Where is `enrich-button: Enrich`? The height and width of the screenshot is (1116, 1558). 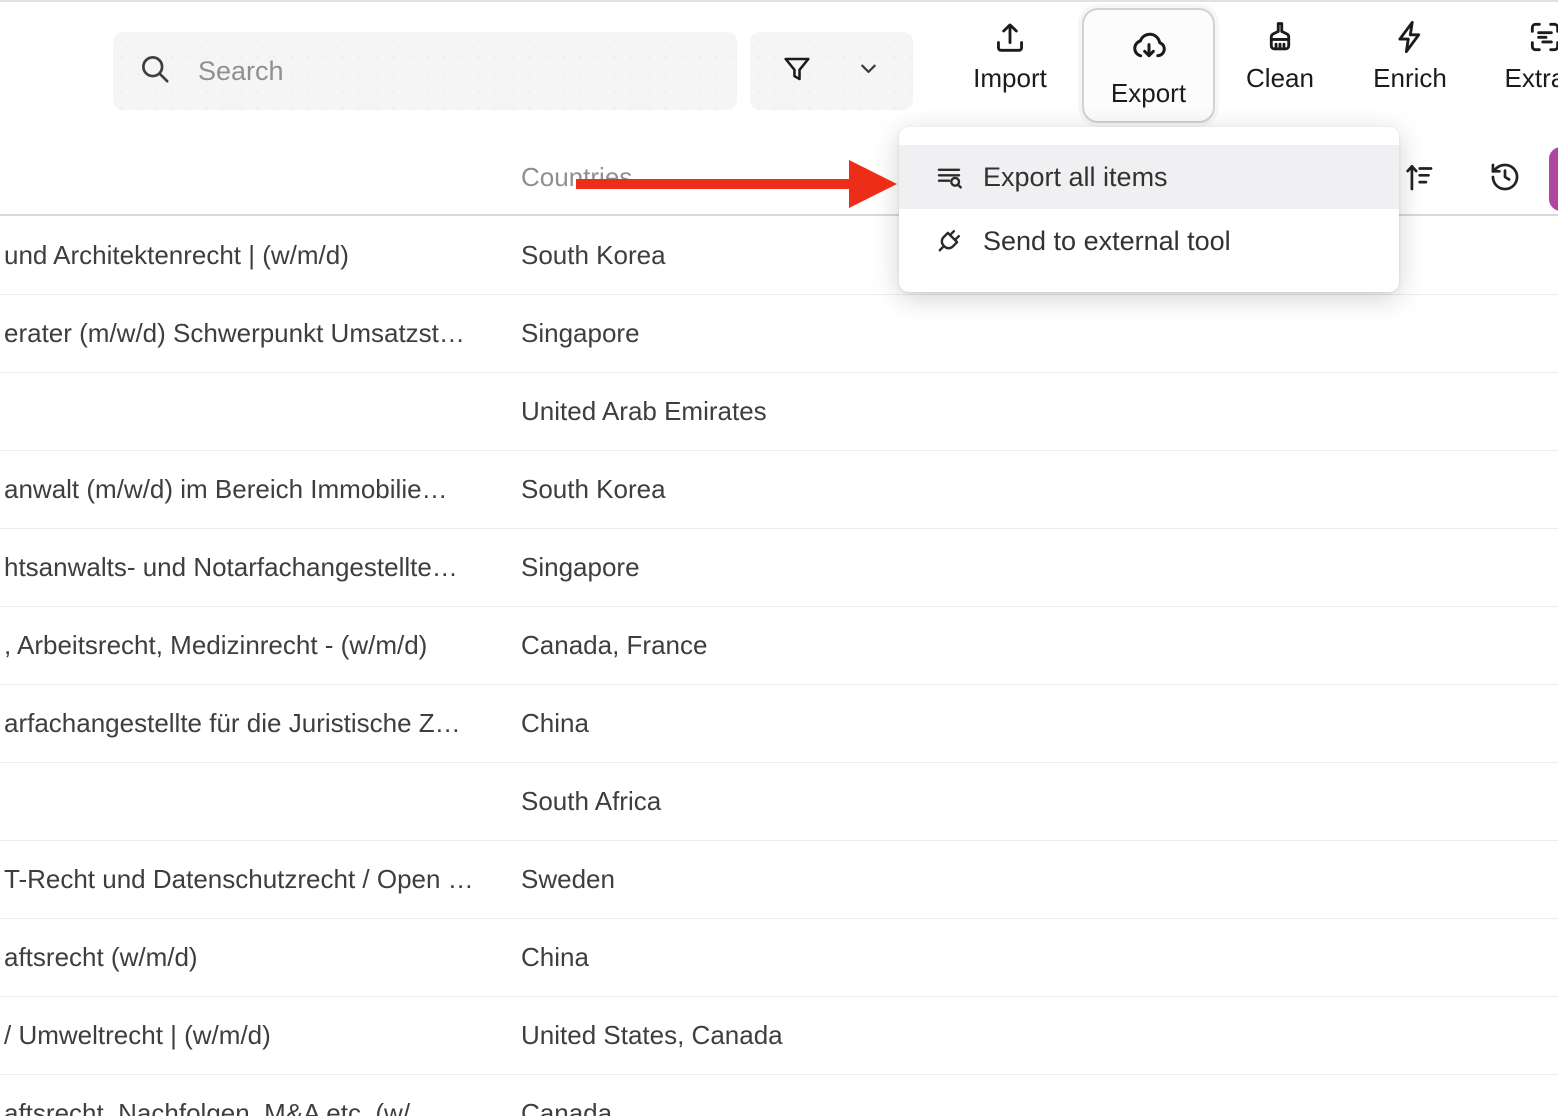
enrich-button: Enrich is located at coordinates (1410, 54).